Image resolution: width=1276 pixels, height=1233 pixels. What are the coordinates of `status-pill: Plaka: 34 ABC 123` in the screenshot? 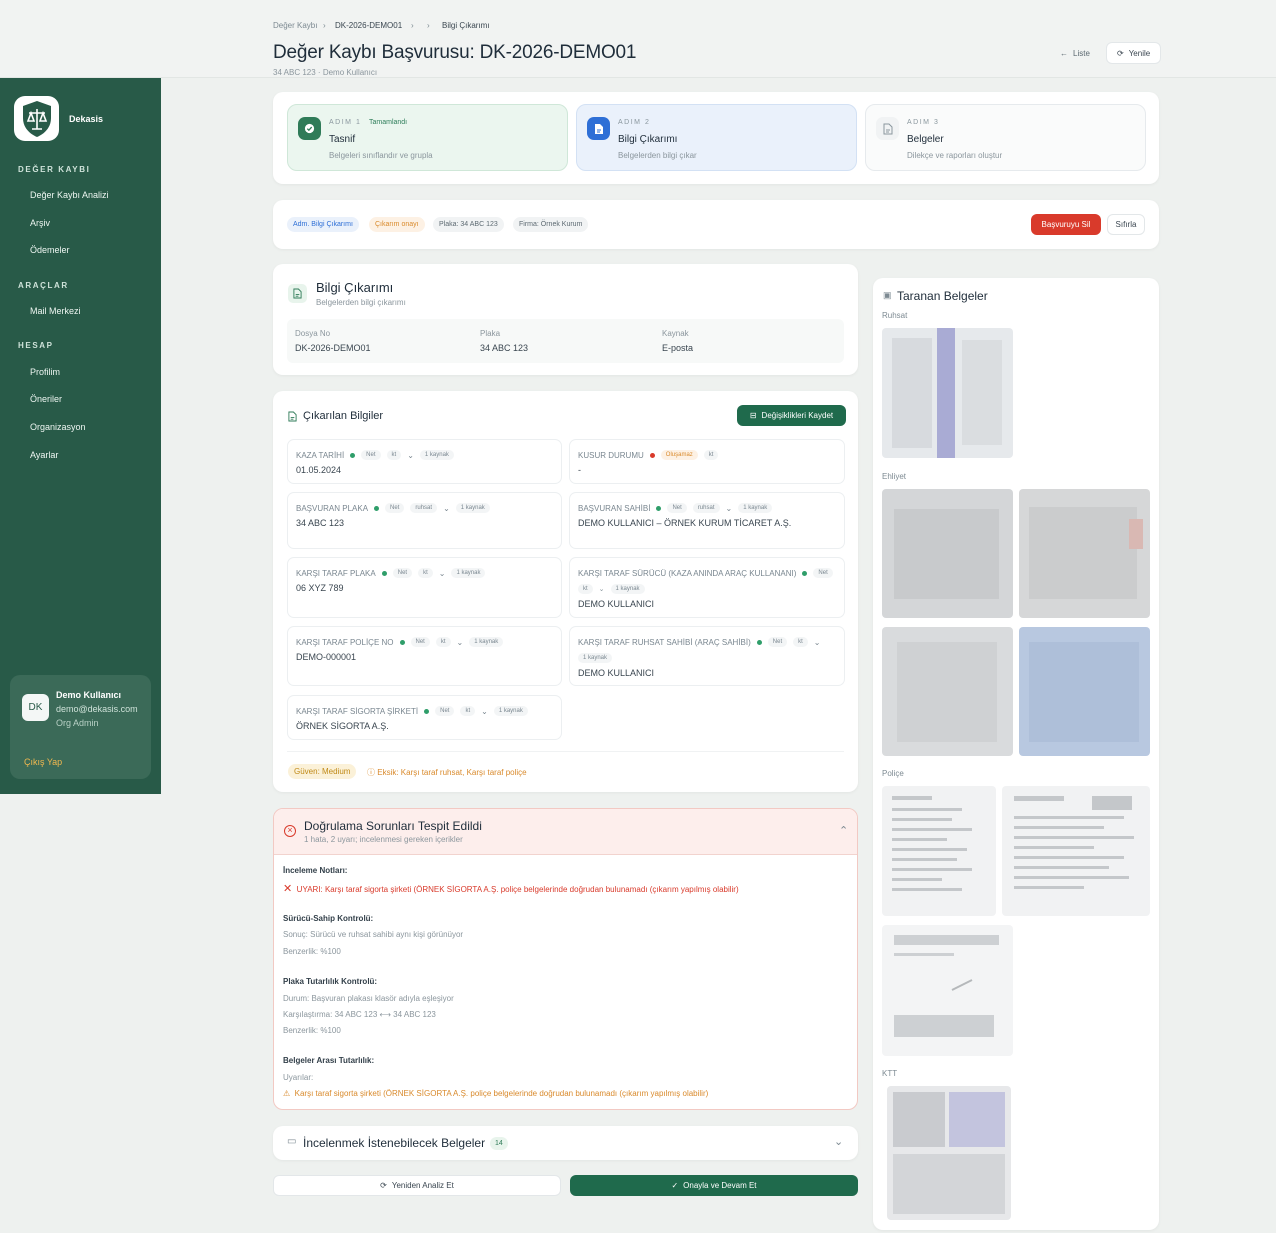 It's located at (468, 224).